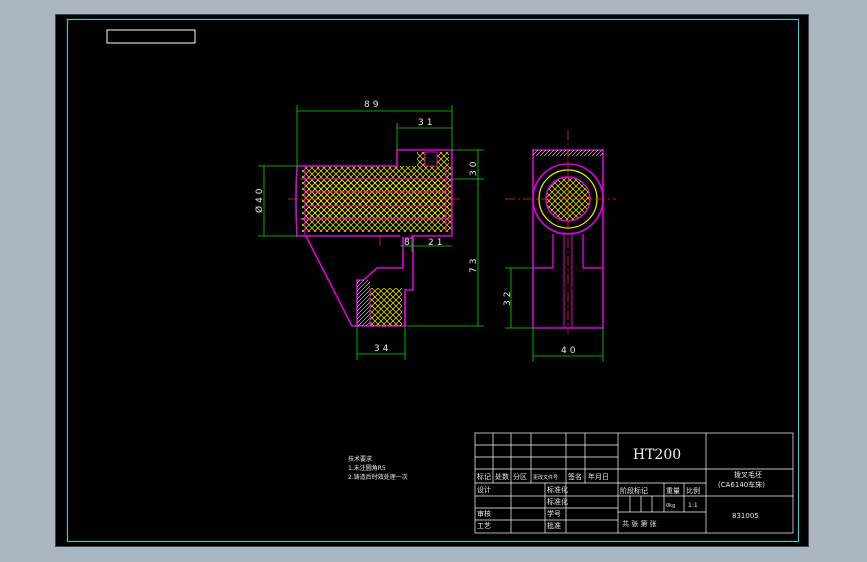  I want to click on label-biaozhunhua2: 标准化, so click(557, 501).